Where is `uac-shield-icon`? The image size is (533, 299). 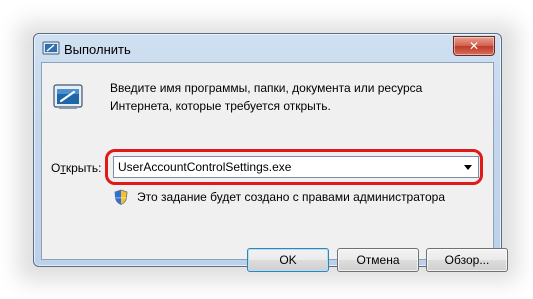
uac-shield-icon is located at coordinates (121, 197).